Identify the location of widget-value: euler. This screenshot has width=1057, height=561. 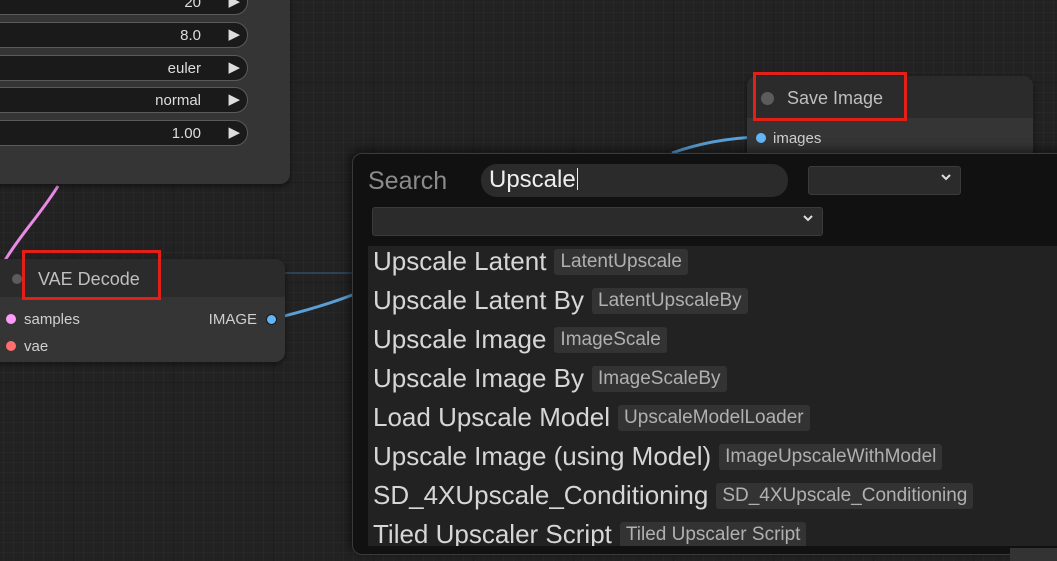
(184, 68).